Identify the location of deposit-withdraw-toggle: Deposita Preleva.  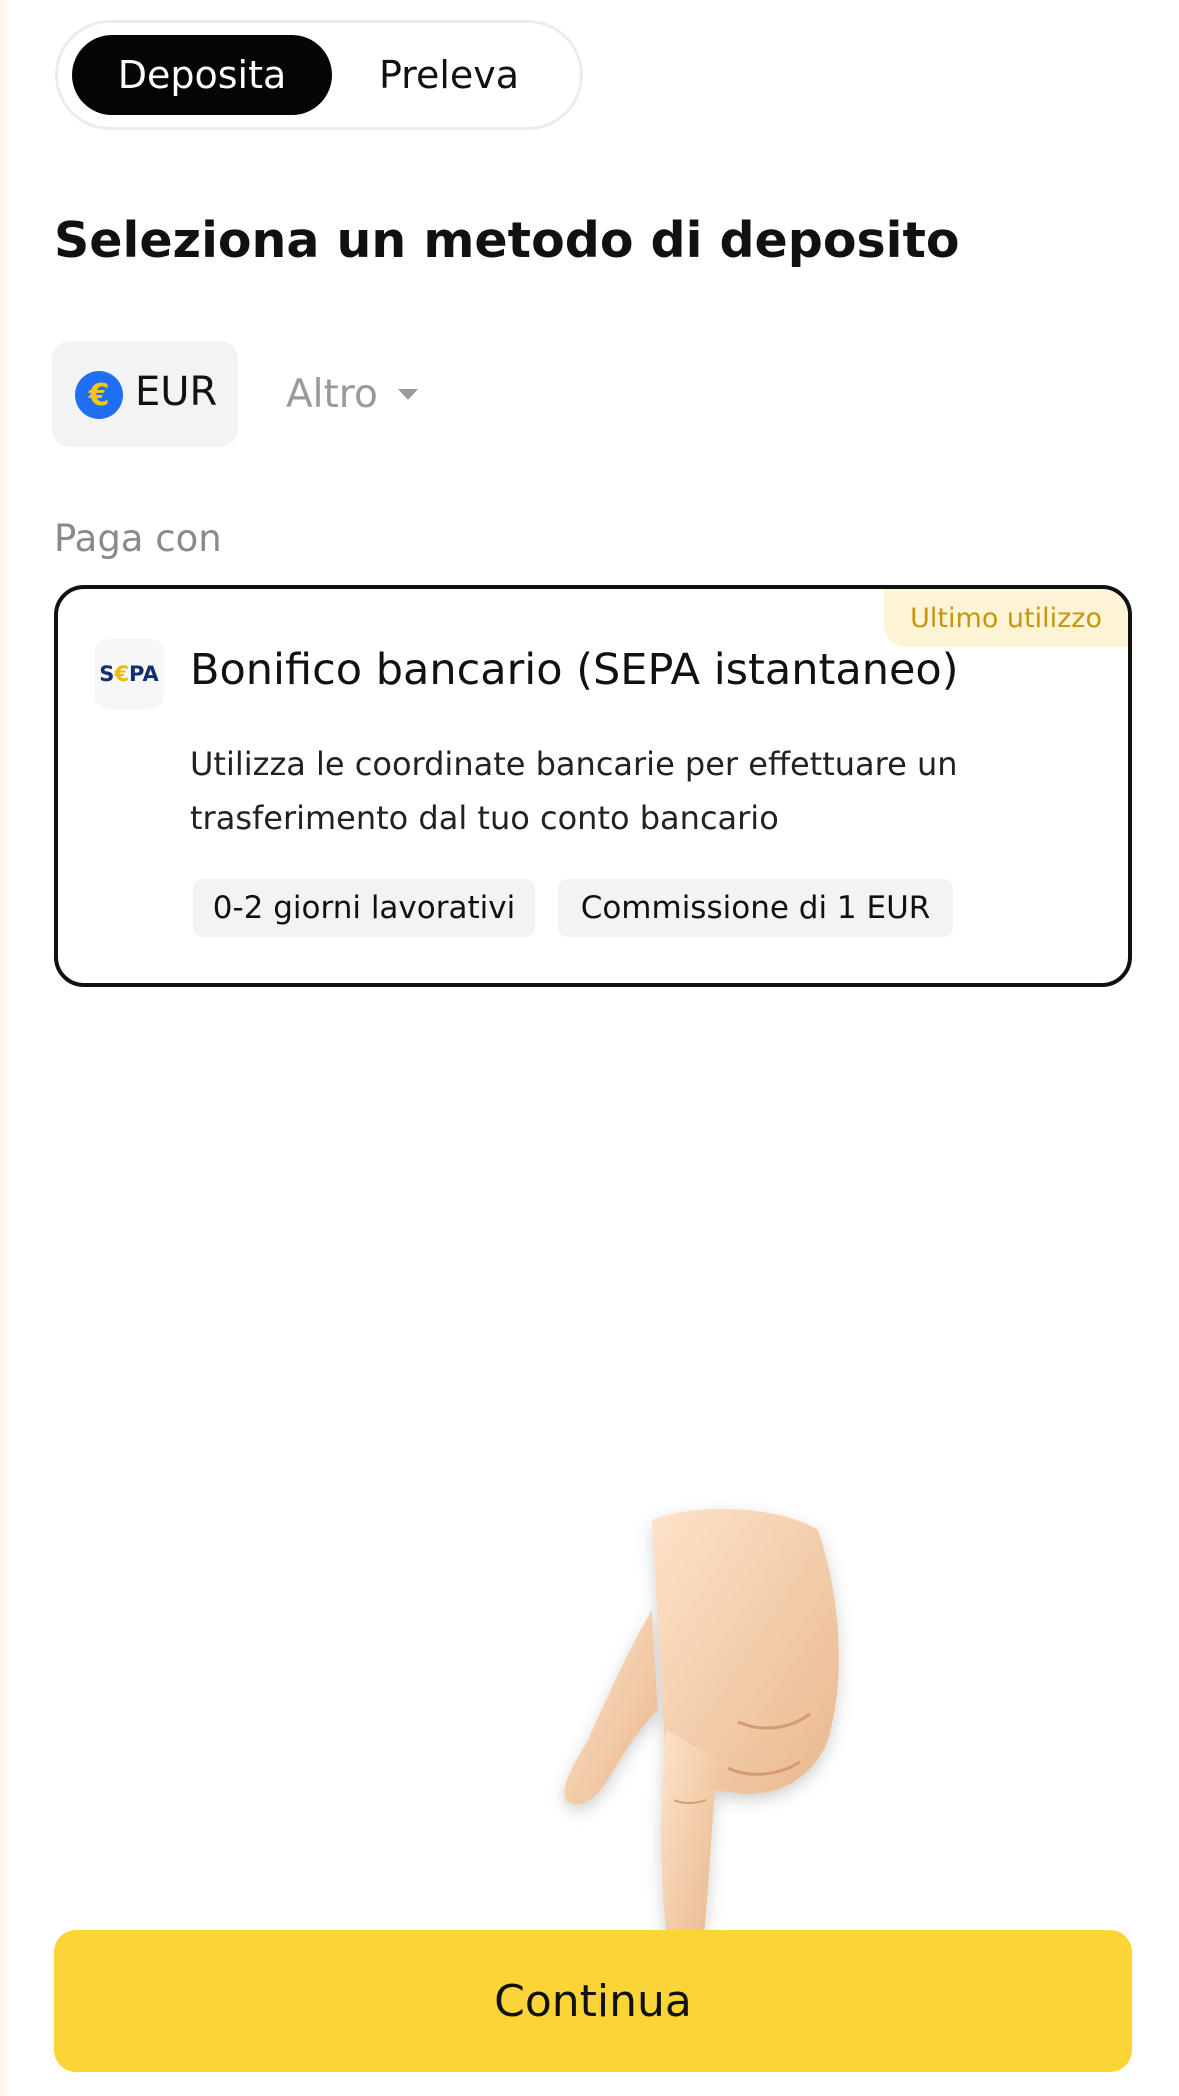
(319, 75).